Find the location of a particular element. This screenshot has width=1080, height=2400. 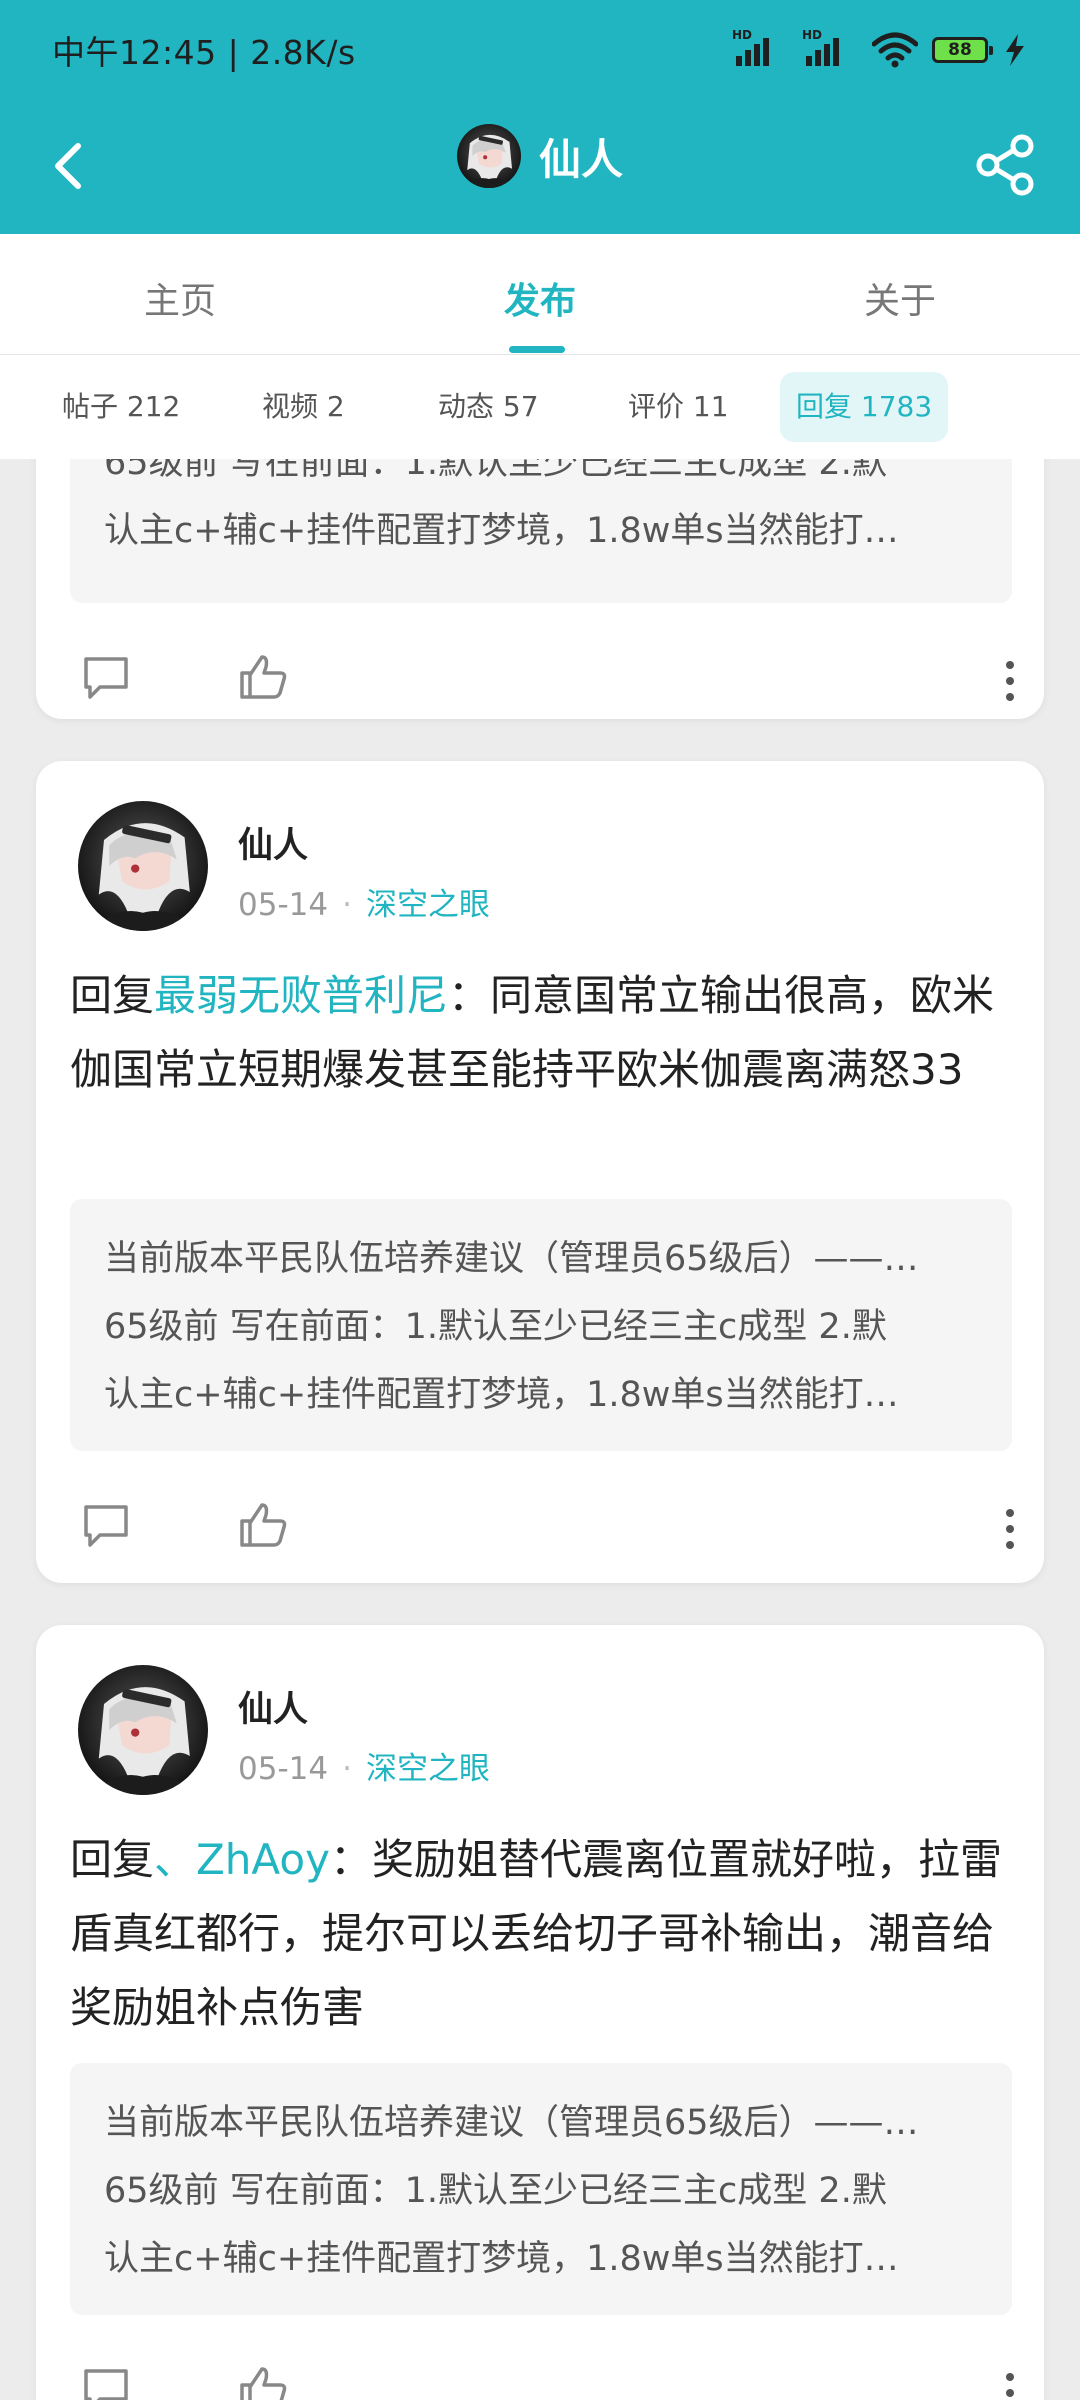

title-group: 仙人 is located at coordinates (540, 156).